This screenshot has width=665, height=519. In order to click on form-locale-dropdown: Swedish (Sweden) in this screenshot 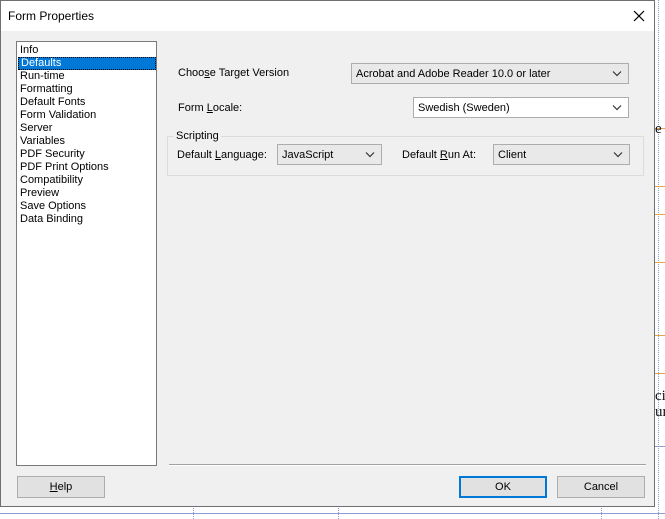, I will do `click(521, 107)`.